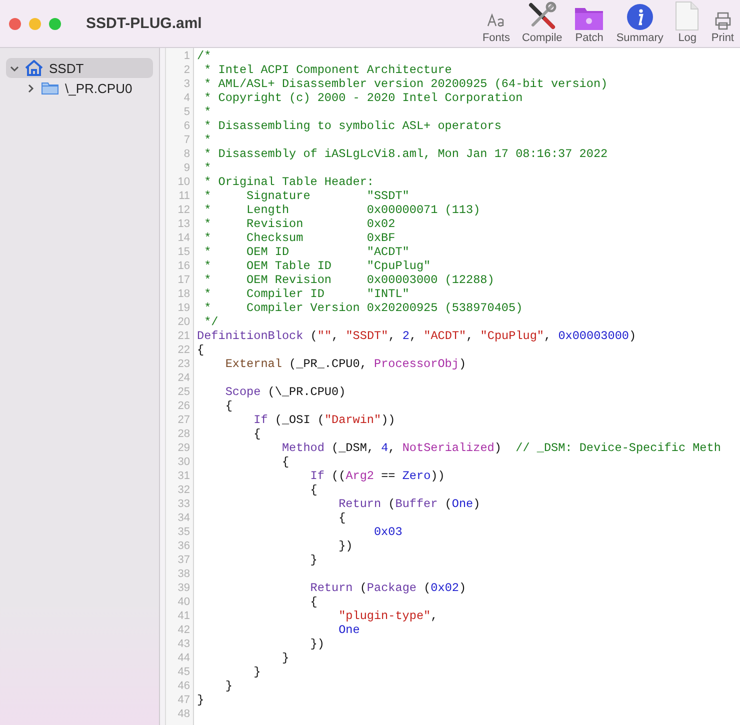 Image resolution: width=740 pixels, height=725 pixels. What do you see at coordinates (183, 588) in the screenshot?
I see `line-number: 39` at bounding box center [183, 588].